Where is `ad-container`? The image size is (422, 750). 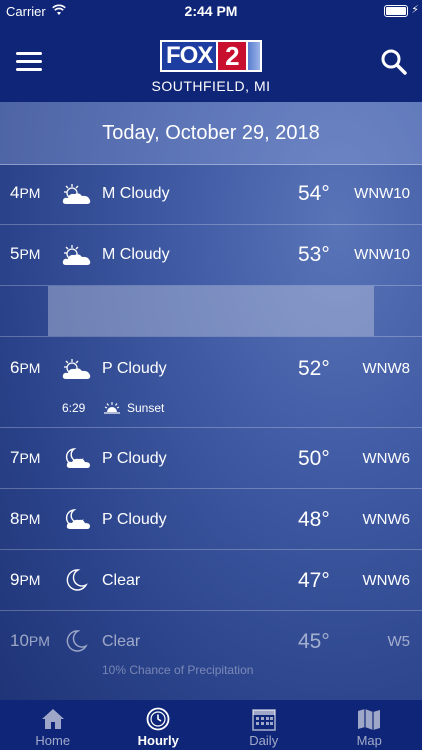
ad-container is located at coordinates (211, 311).